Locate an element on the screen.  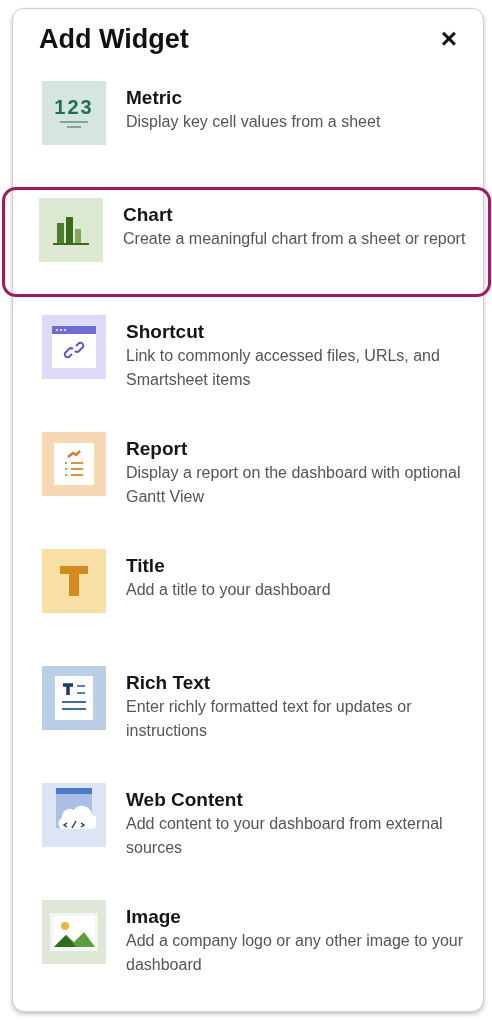
widget-name: Rich Text is located at coordinates (169, 682).